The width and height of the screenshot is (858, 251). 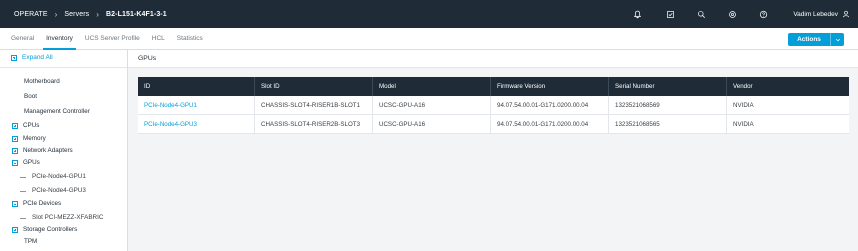 I want to click on breadcrumb: OPERATE › Servers › B2-L151-K4F1-3-1, so click(x=83, y=14).